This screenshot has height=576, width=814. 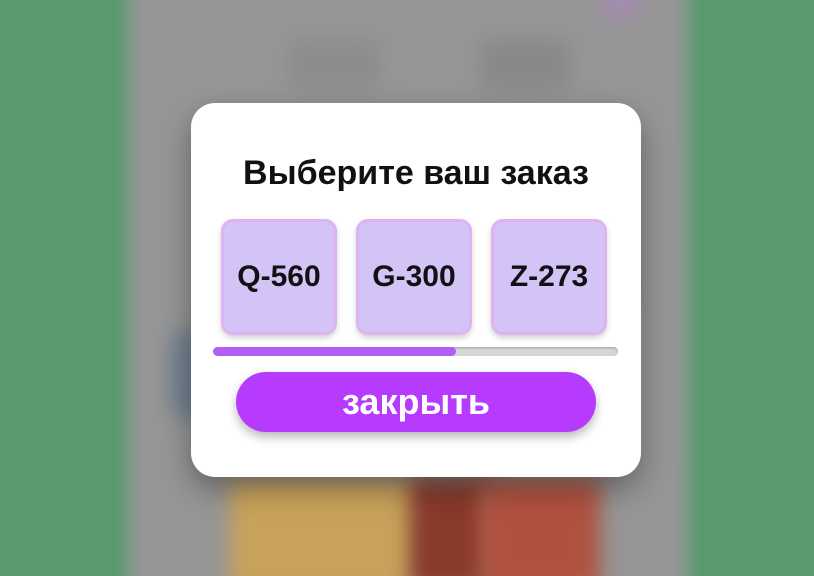 I want to click on order-option-label: G-300, so click(x=414, y=276).